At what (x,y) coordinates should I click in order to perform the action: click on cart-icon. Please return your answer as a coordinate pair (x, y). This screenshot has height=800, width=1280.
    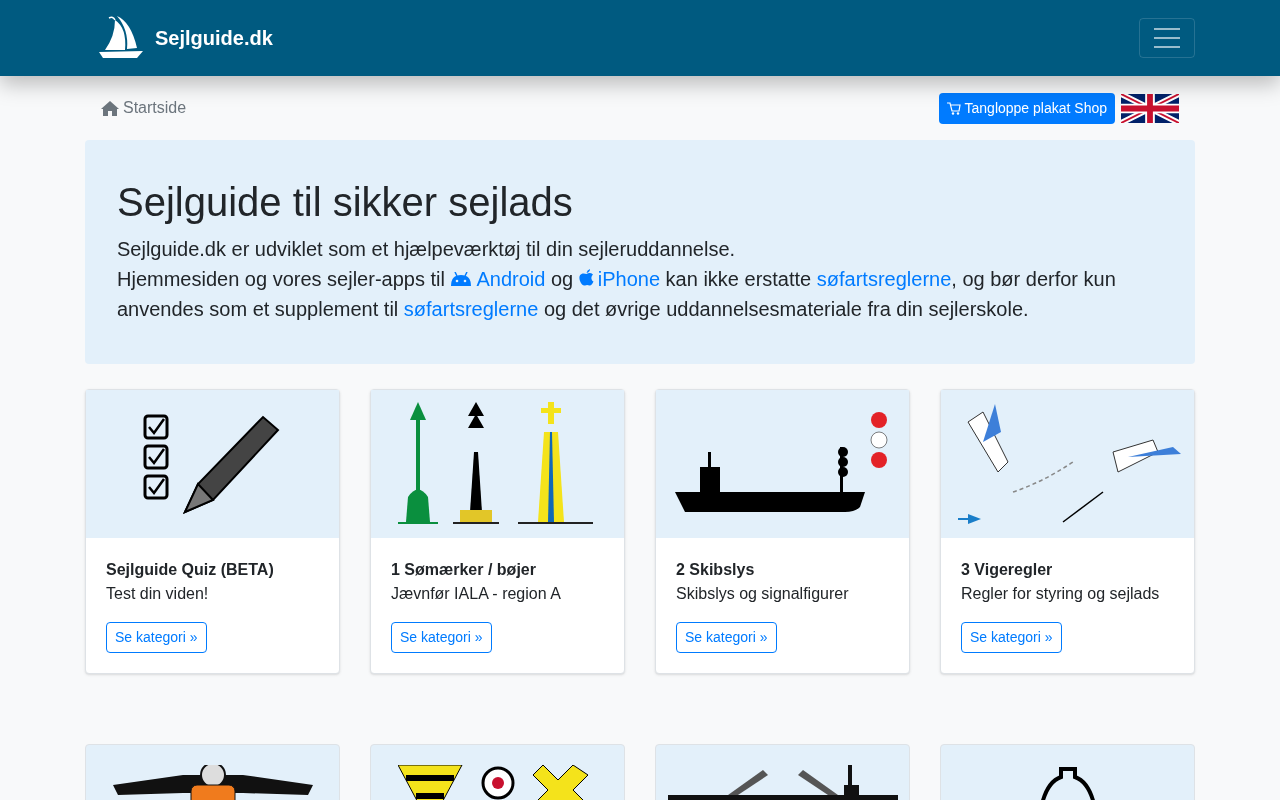
    Looking at the image, I should click on (953, 108).